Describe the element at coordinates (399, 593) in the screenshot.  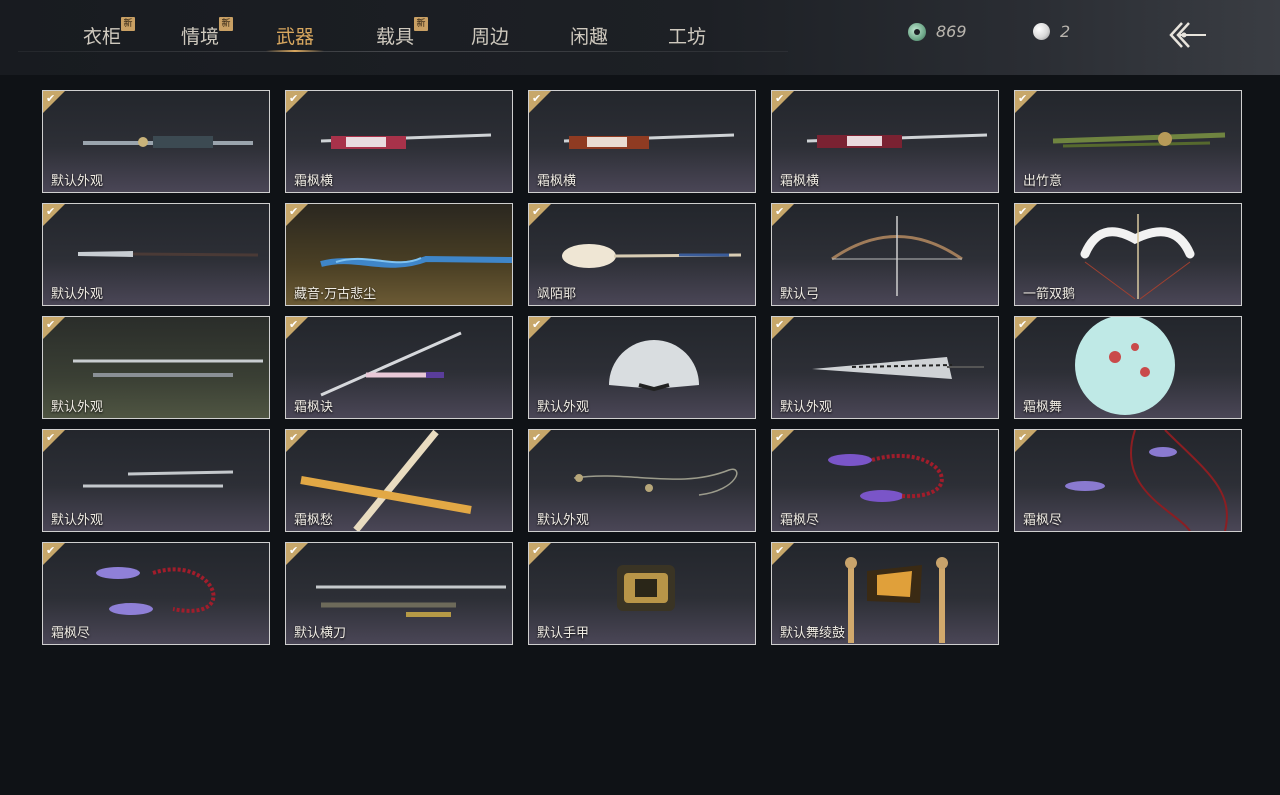
I see `weapon-card: ✔ 默认横刀` at that location.